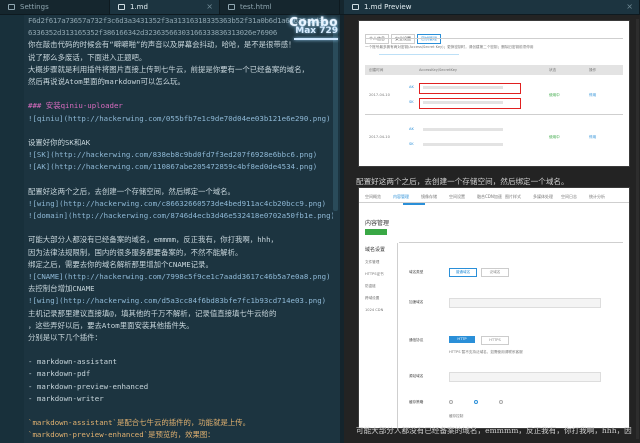  What do you see at coordinates (180, 374) in the screenshot?
I see `editor-line: - markdown-pdf` at bounding box center [180, 374].